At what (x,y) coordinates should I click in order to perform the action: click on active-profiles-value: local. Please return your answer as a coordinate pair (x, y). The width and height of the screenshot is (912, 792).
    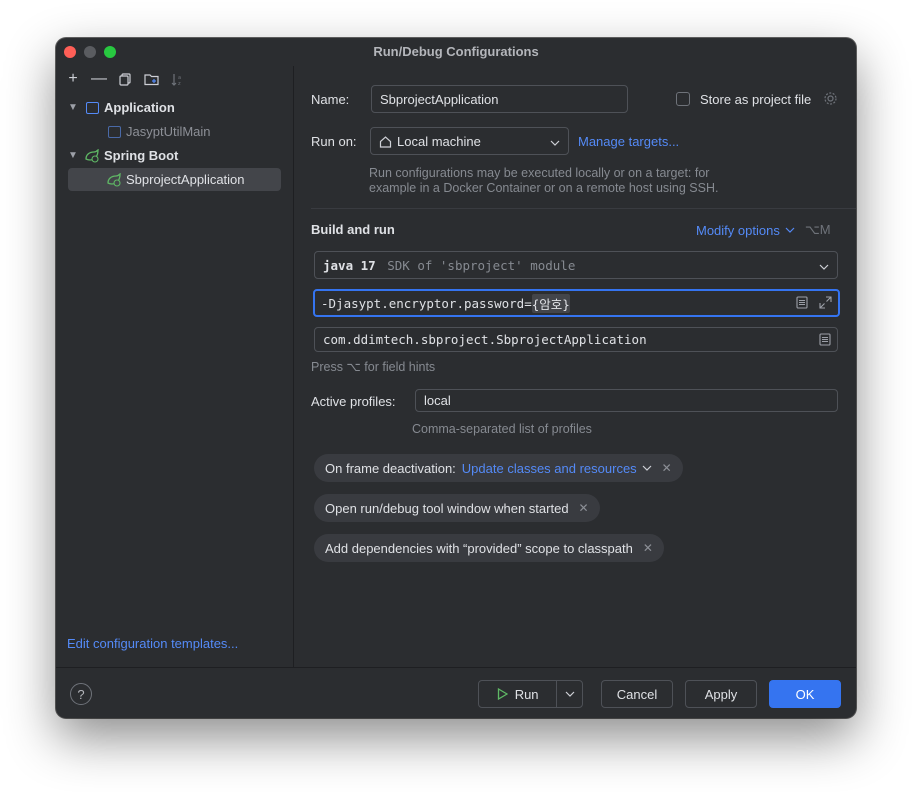
    Looking at the image, I should click on (437, 400).